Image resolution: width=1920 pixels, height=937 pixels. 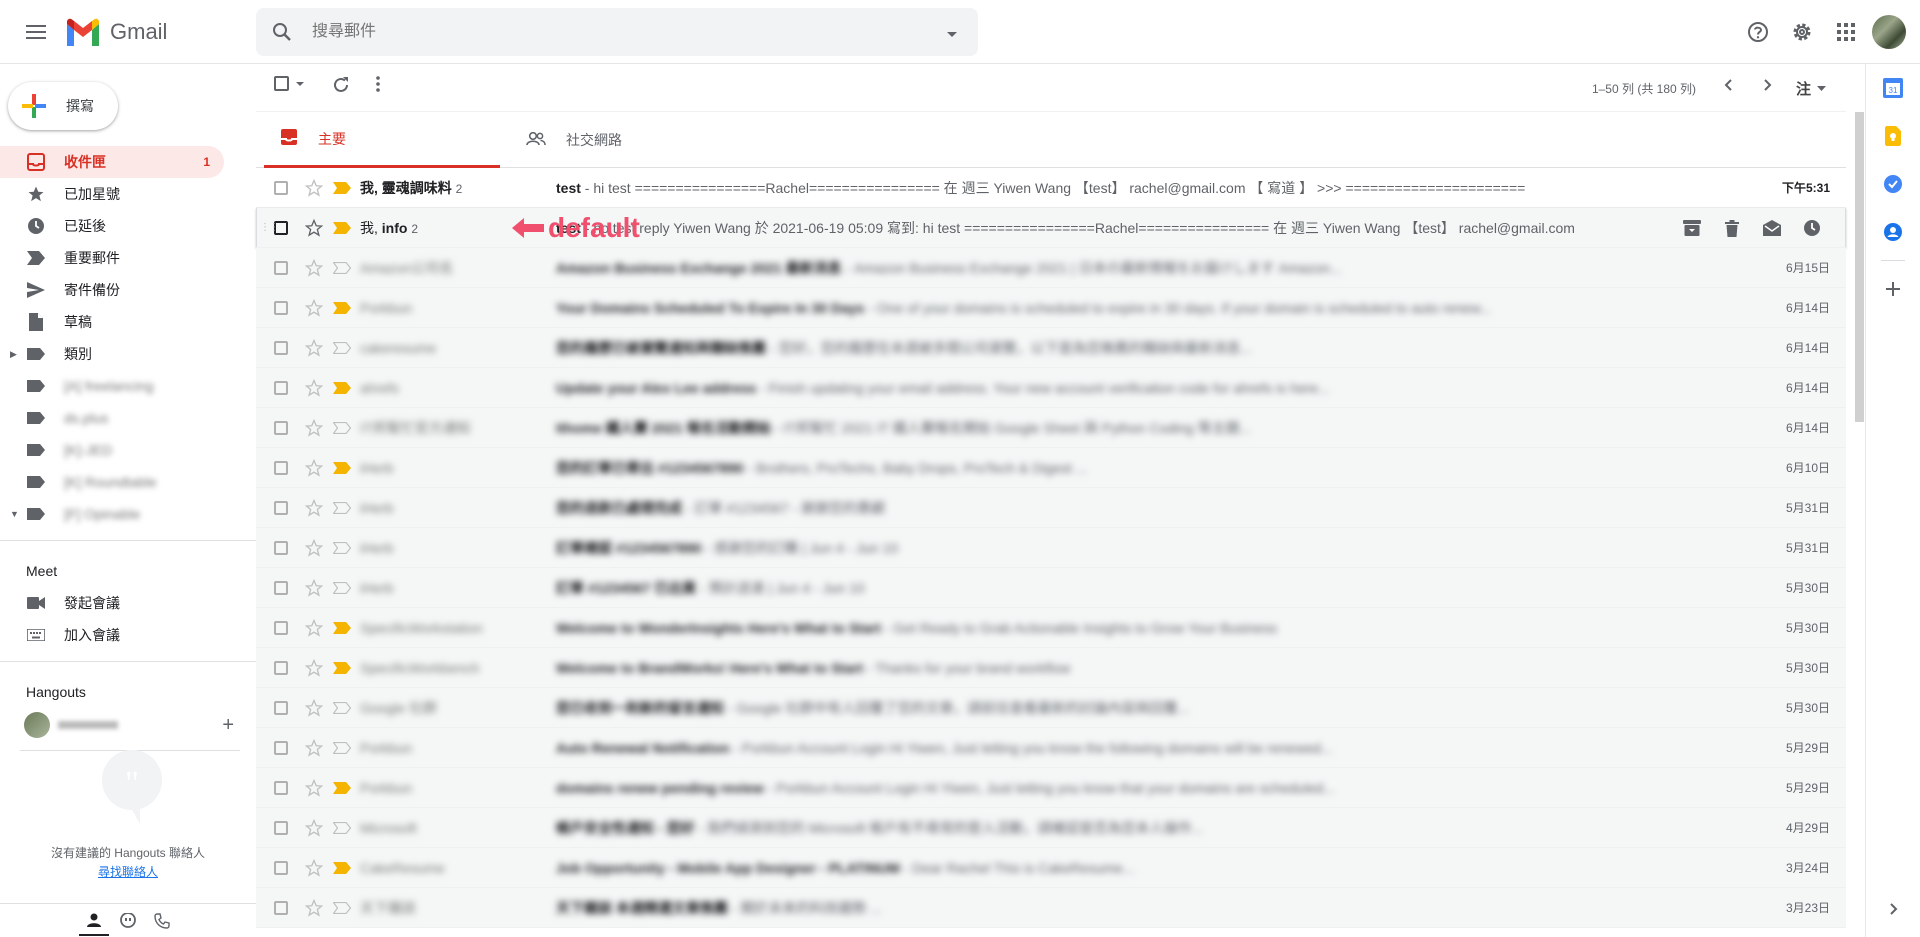 I want to click on person-icon, so click(x=94, y=921).